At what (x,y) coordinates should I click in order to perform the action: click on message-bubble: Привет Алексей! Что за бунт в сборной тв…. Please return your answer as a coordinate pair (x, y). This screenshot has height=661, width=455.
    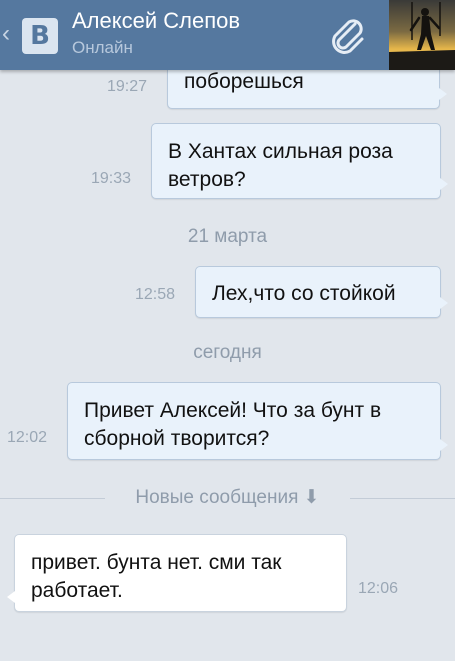
    Looking at the image, I should click on (257, 421).